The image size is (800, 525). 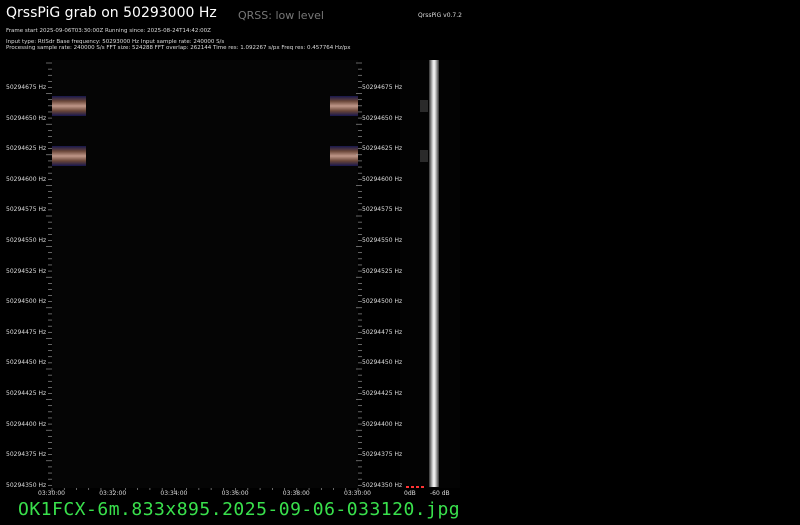 I want to click on time-label: 03:34:00, so click(x=174, y=493).